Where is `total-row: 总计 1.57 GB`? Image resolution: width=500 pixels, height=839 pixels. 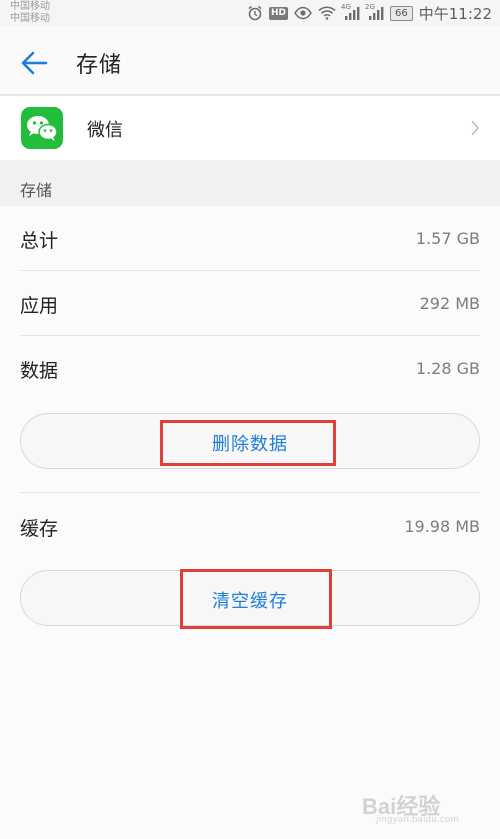 total-row: 总计 1.57 GB is located at coordinates (250, 239).